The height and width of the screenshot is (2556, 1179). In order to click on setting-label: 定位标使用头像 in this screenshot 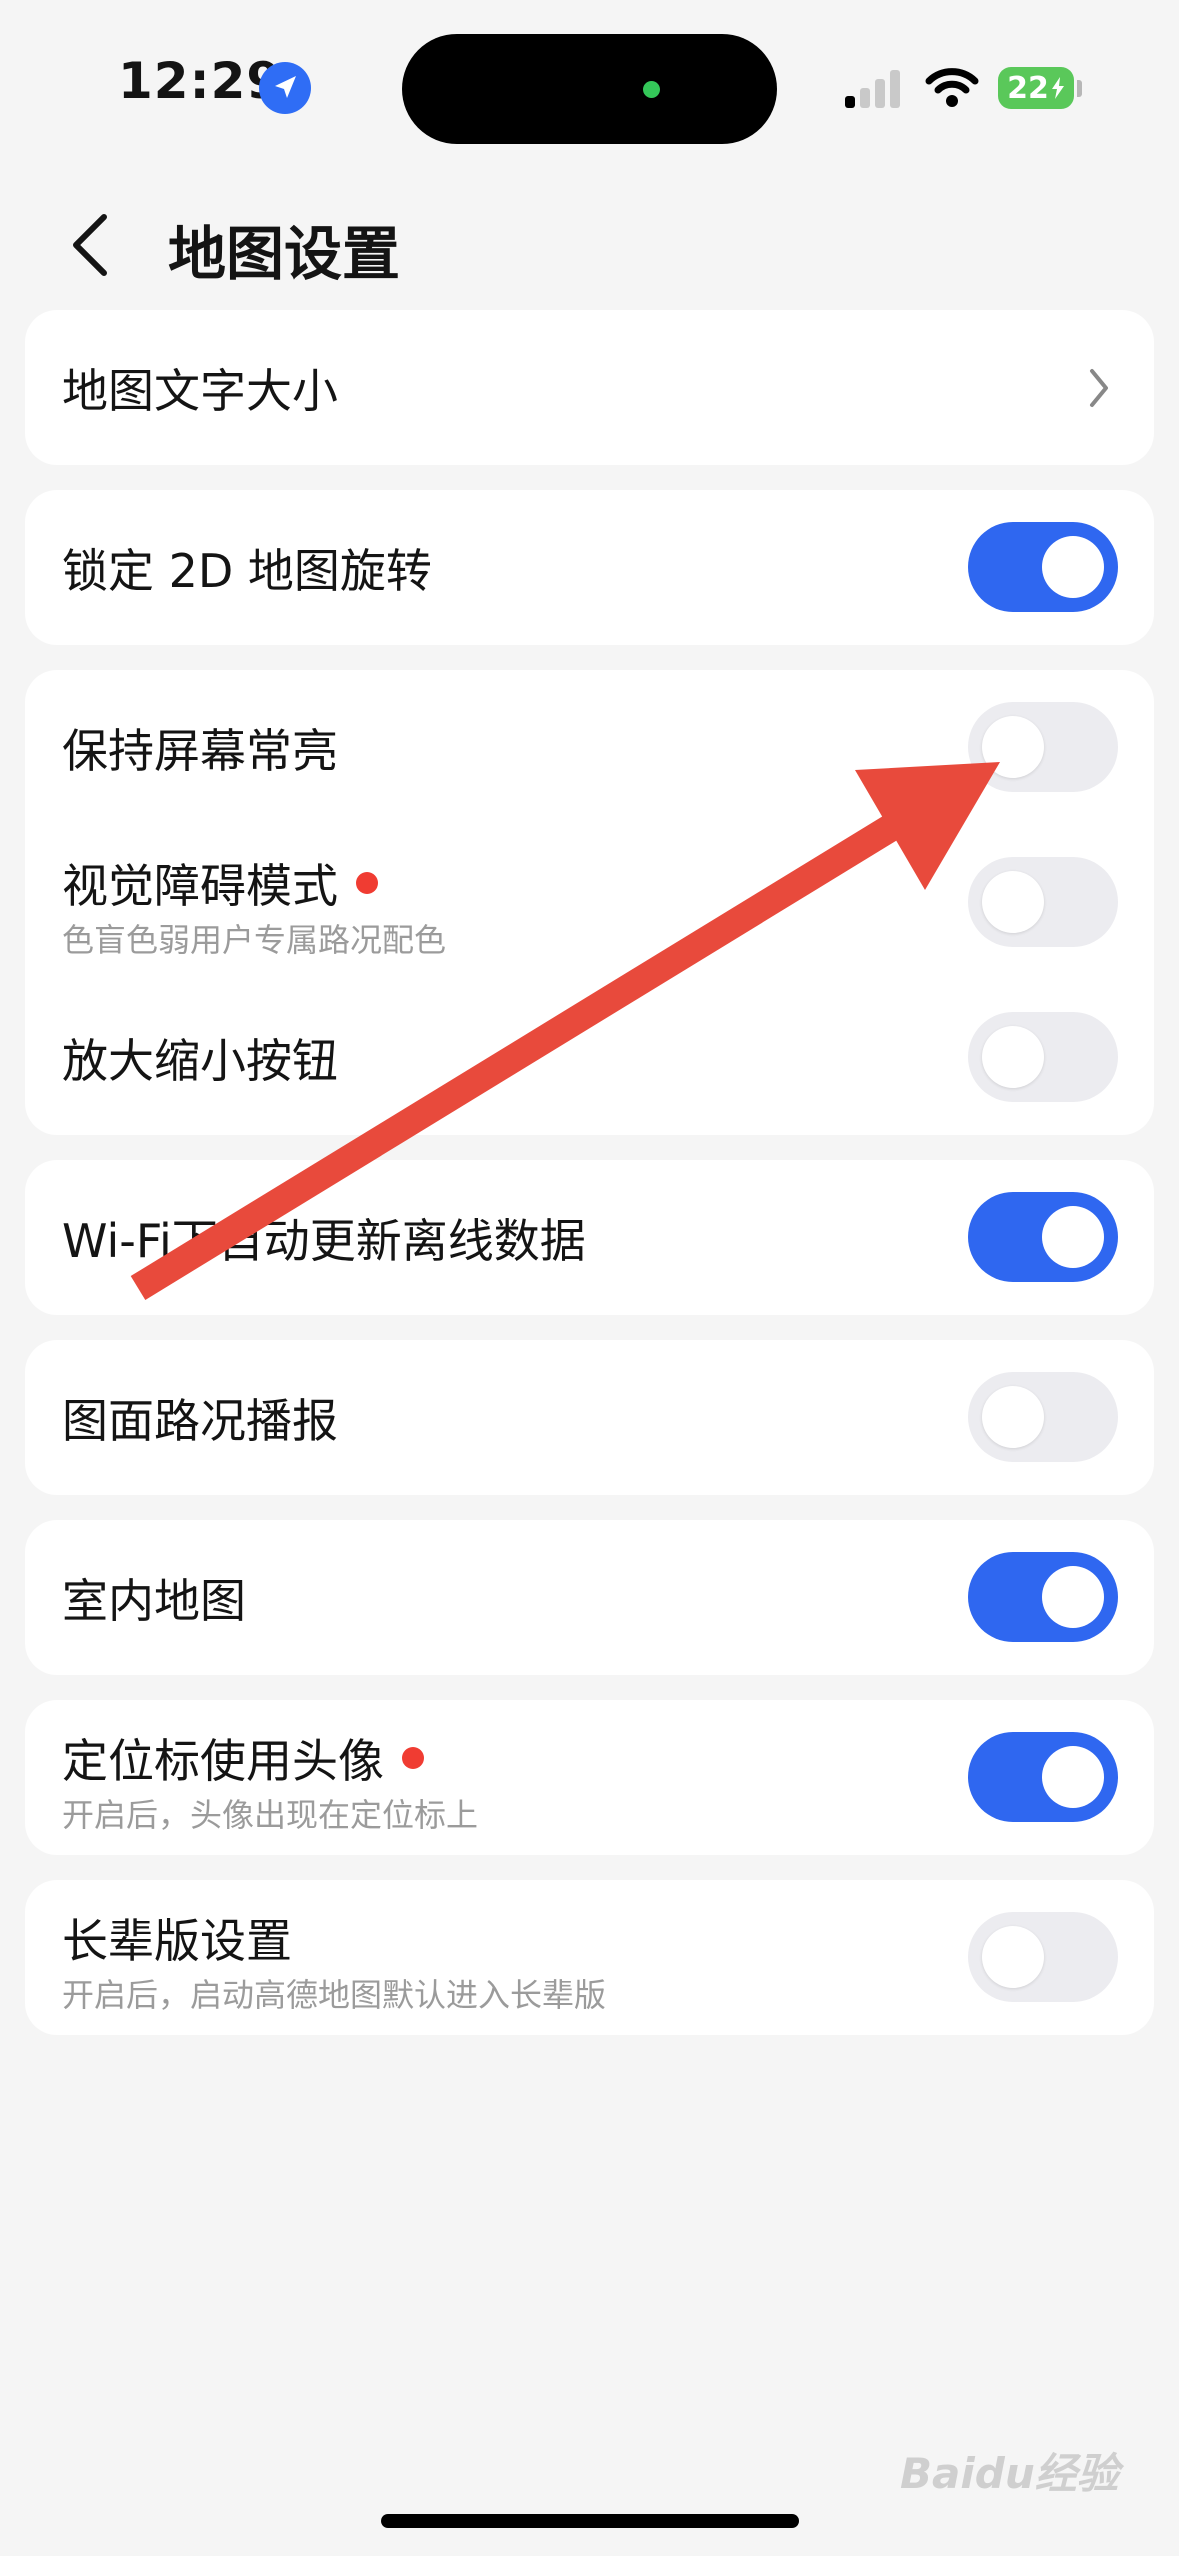, I will do `click(223, 1761)`.